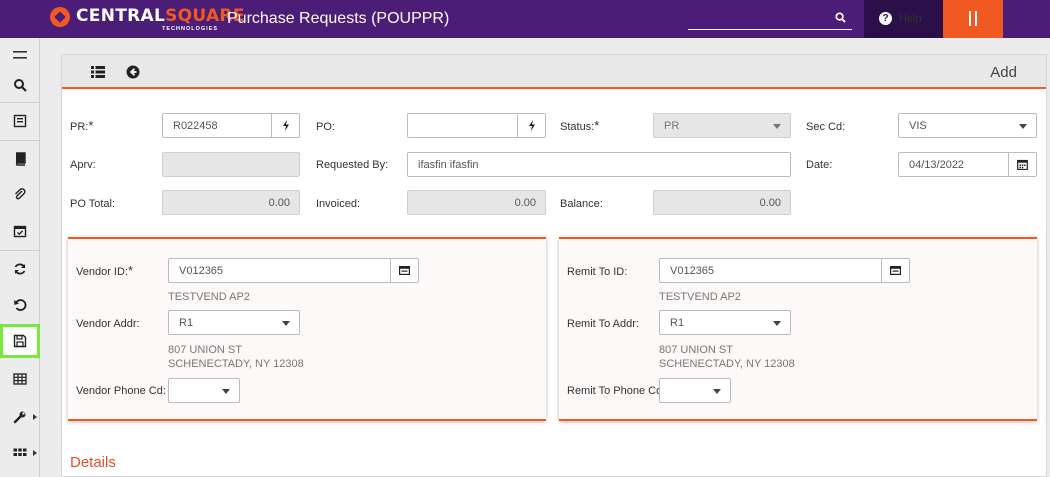 This screenshot has height=477, width=1050. Describe the element at coordinates (20, 341) in the screenshot. I see `sidebar-save` at that location.